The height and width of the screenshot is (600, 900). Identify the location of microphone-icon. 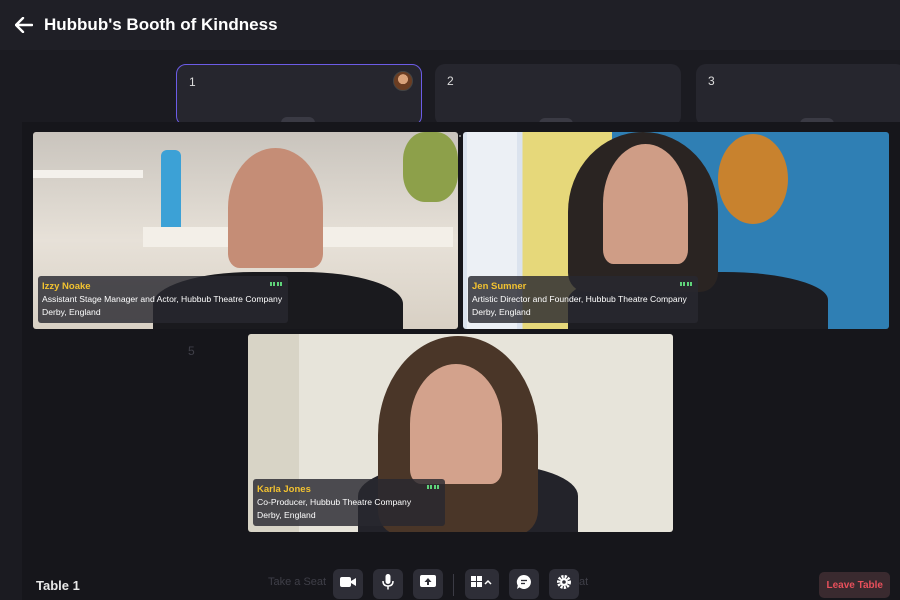
(388, 584).